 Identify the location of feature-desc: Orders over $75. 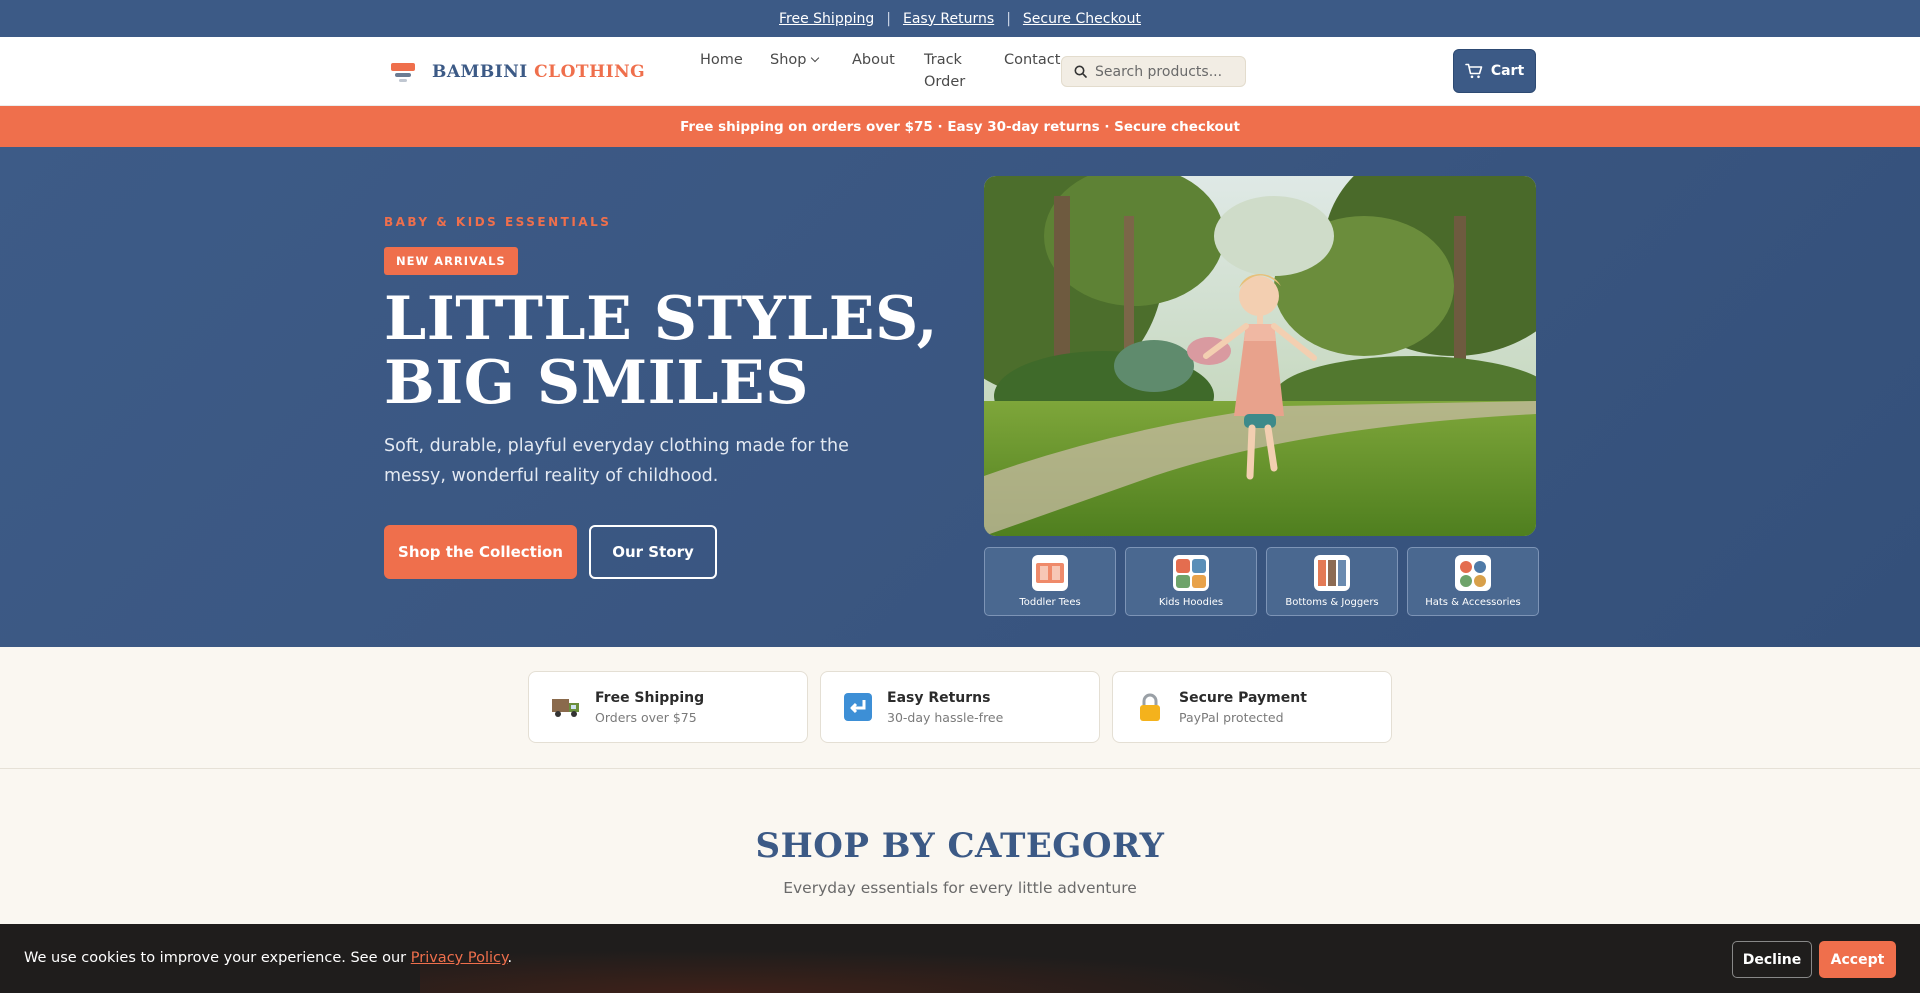
(646, 717).